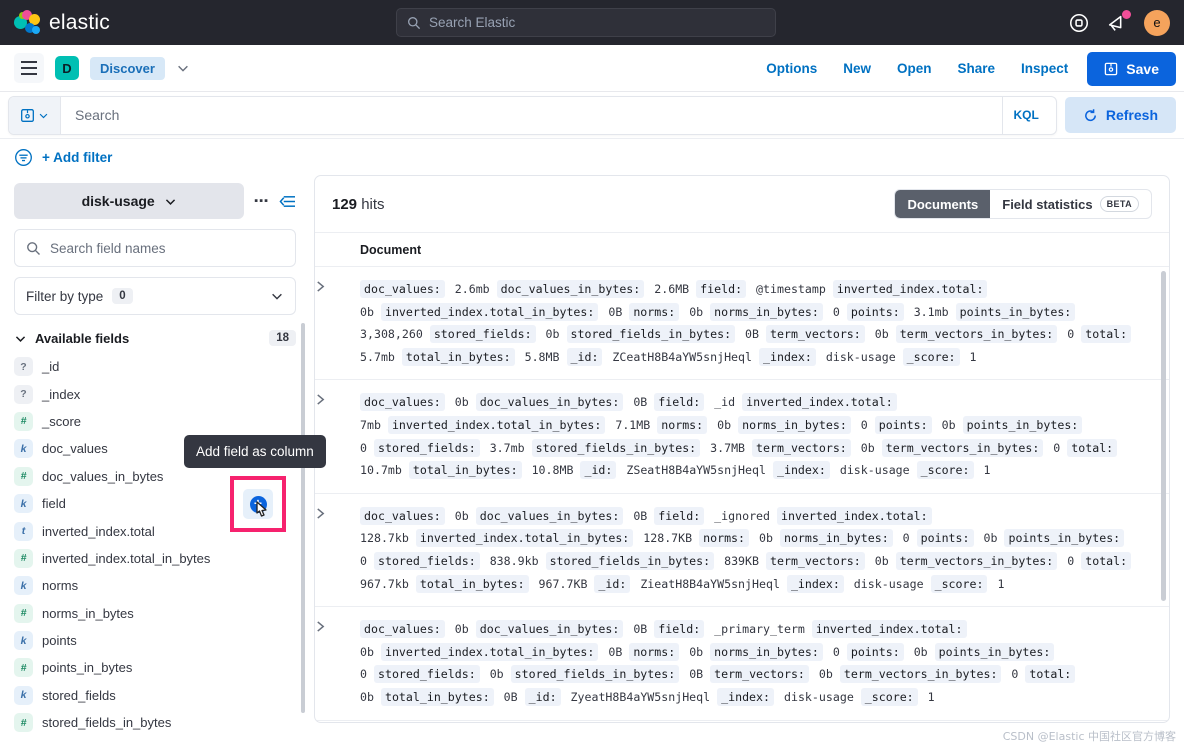  I want to click on field-key: norms_in_bytes:, so click(766, 651).